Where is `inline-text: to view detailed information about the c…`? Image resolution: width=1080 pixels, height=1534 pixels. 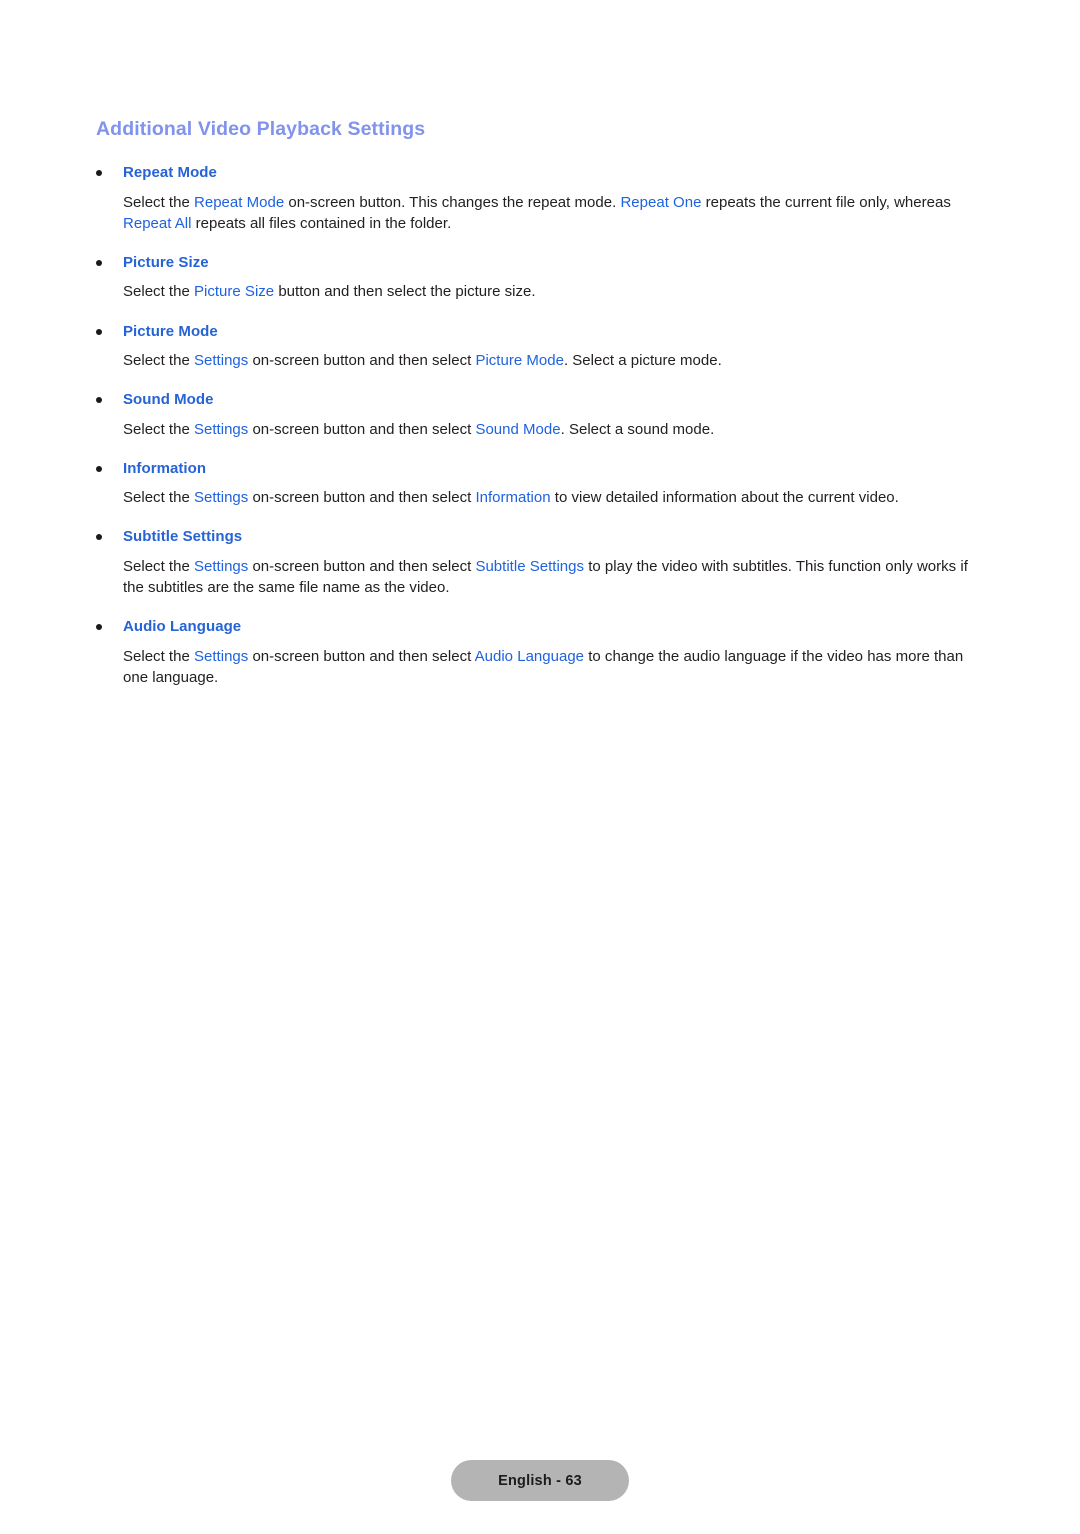 inline-text: to view detailed information about the c… is located at coordinates (724, 498).